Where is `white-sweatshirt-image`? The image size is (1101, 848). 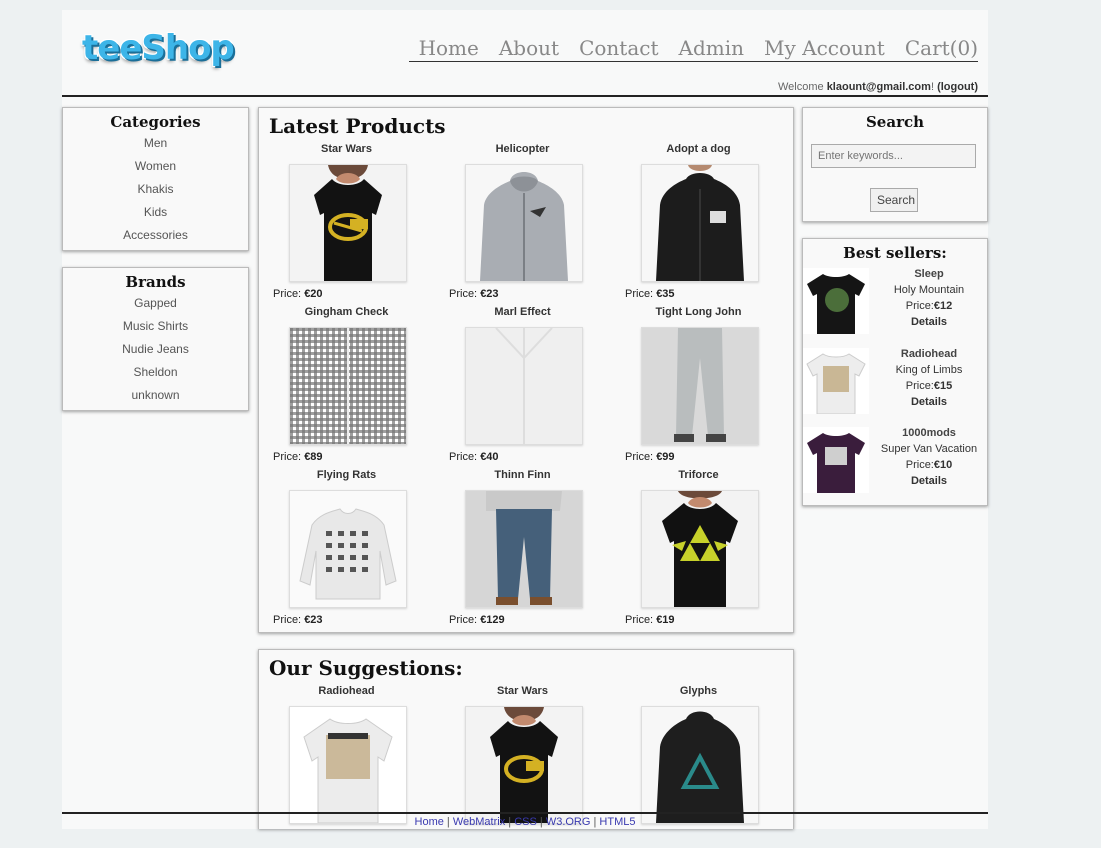 white-sweatshirt-image is located at coordinates (348, 549).